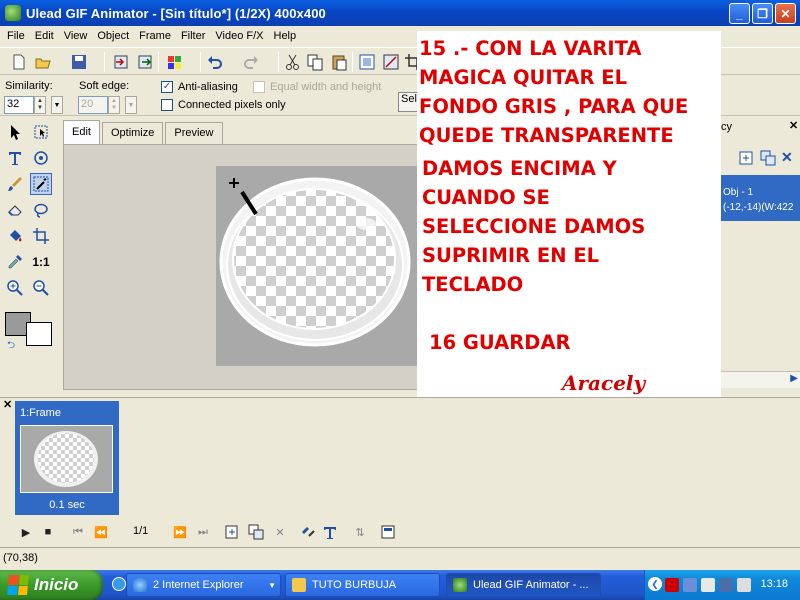  Describe the element at coordinates (308, 532) in the screenshot. I see `tween-icon` at that location.